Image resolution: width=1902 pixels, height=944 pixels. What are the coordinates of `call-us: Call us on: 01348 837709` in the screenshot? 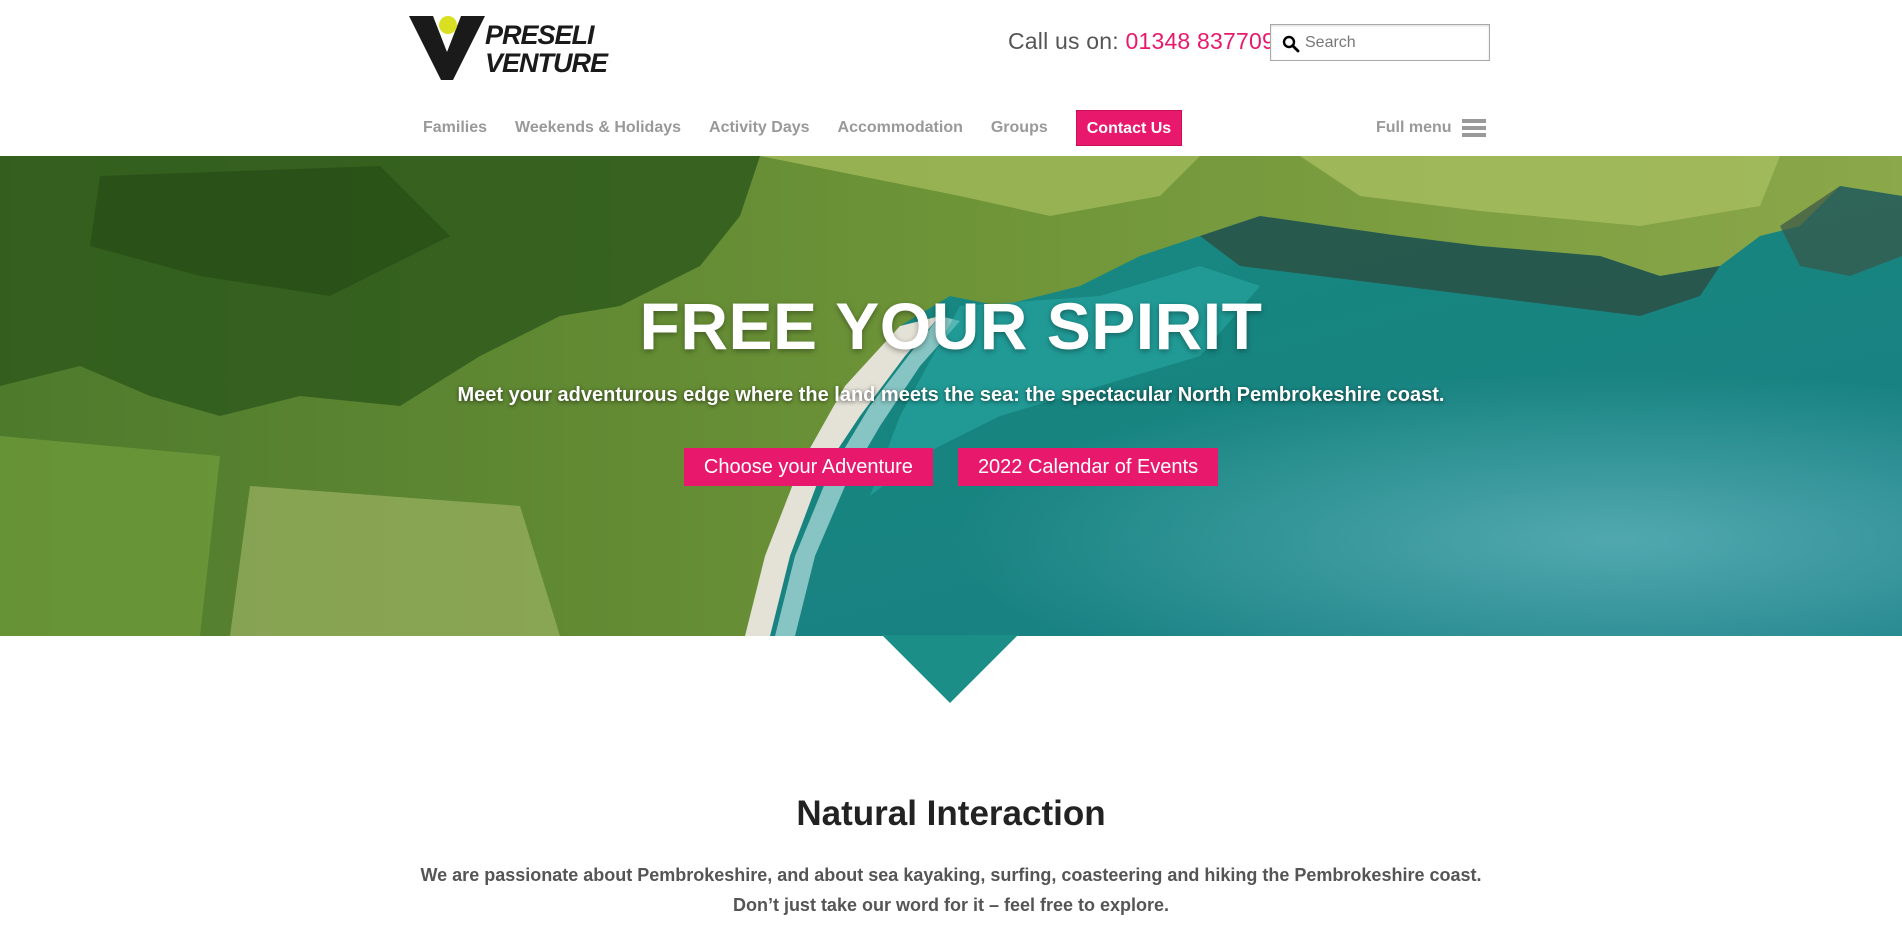 It's located at (1141, 41).